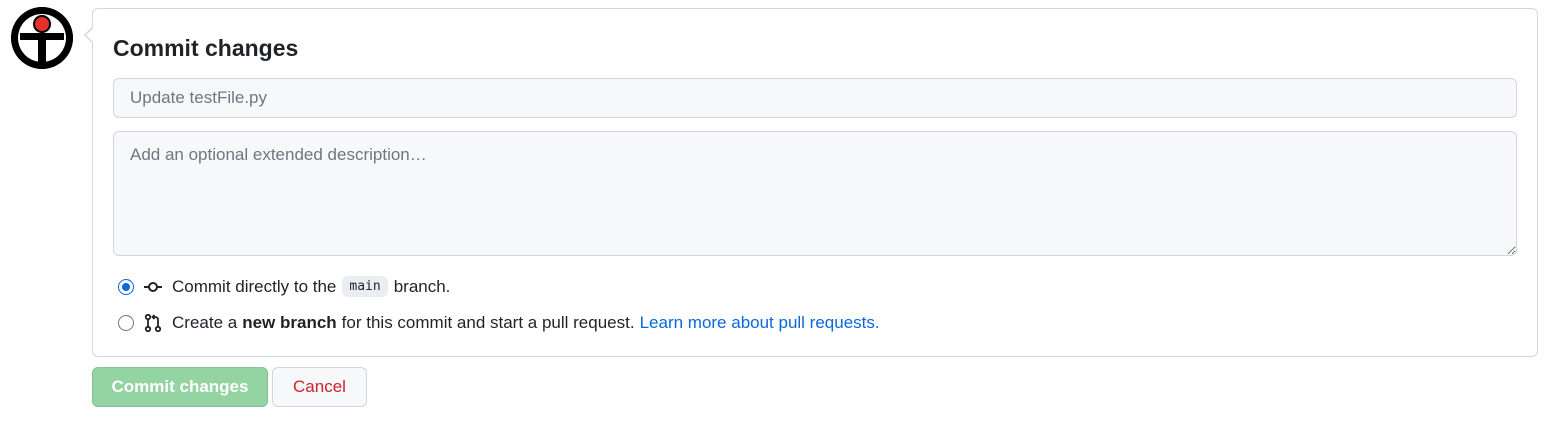 The image size is (1549, 427). I want to click on cancel-button: Cancel, so click(319, 387).